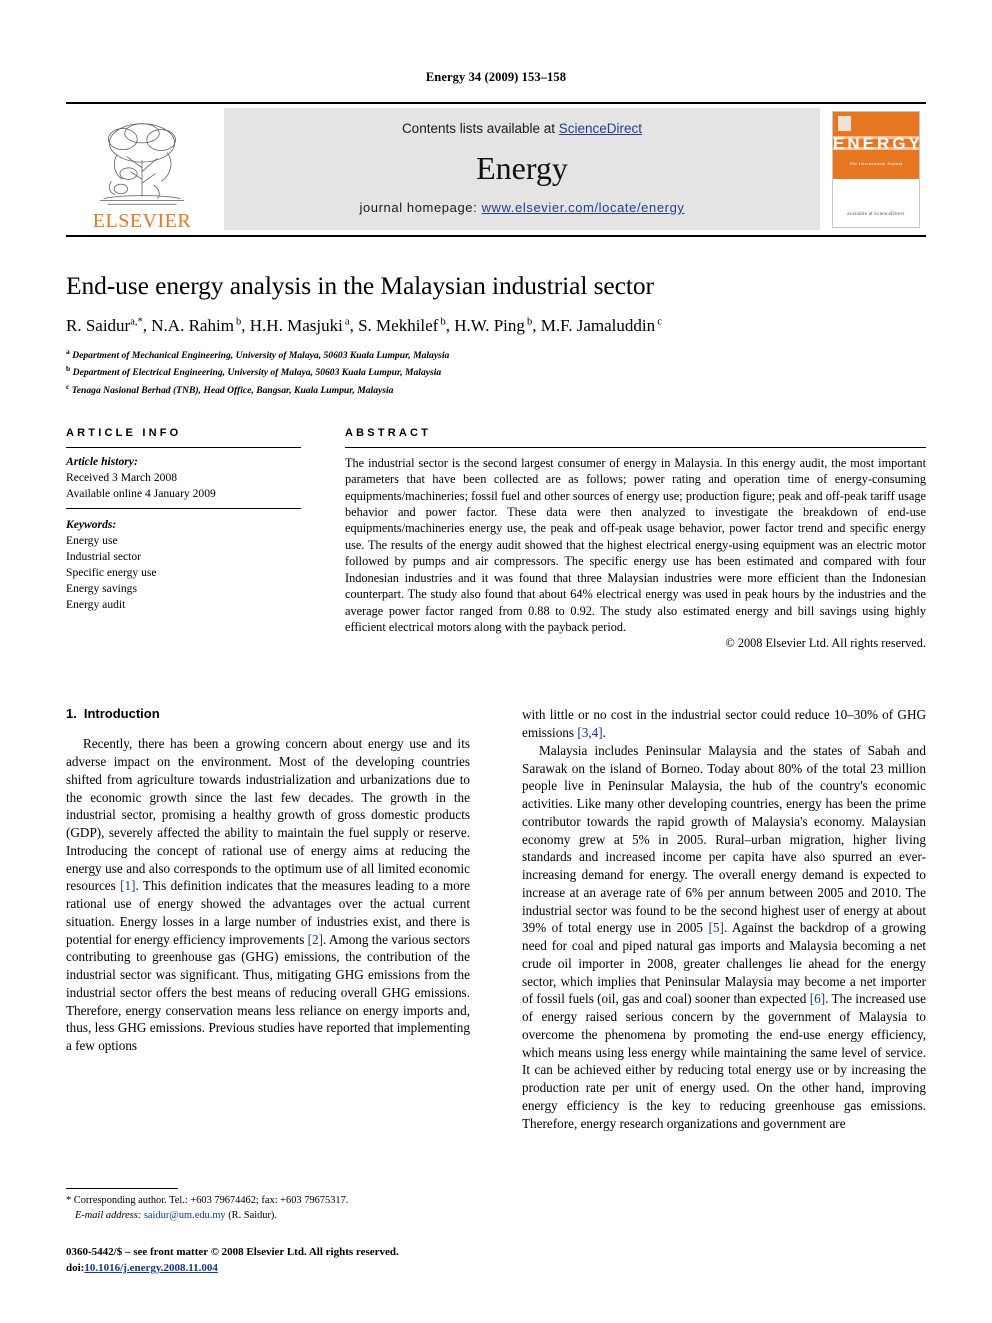 This screenshot has height=1323, width=992. I want to click on doi-link: 10.1016/j.energy.2008.11.004, so click(151, 1268).